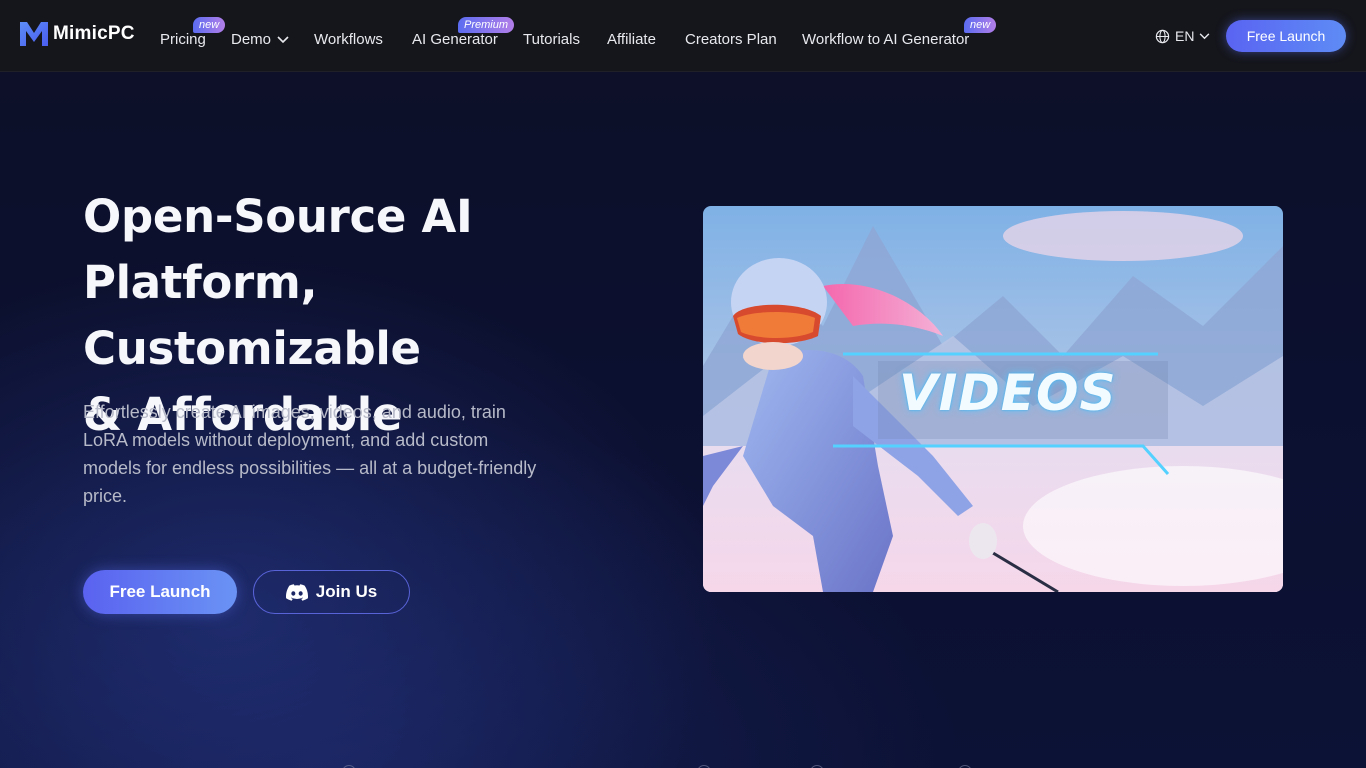 The image size is (1366, 768). Describe the element at coordinates (348, 40) in the screenshot. I see `nav-item-workflows: Workflows` at that location.